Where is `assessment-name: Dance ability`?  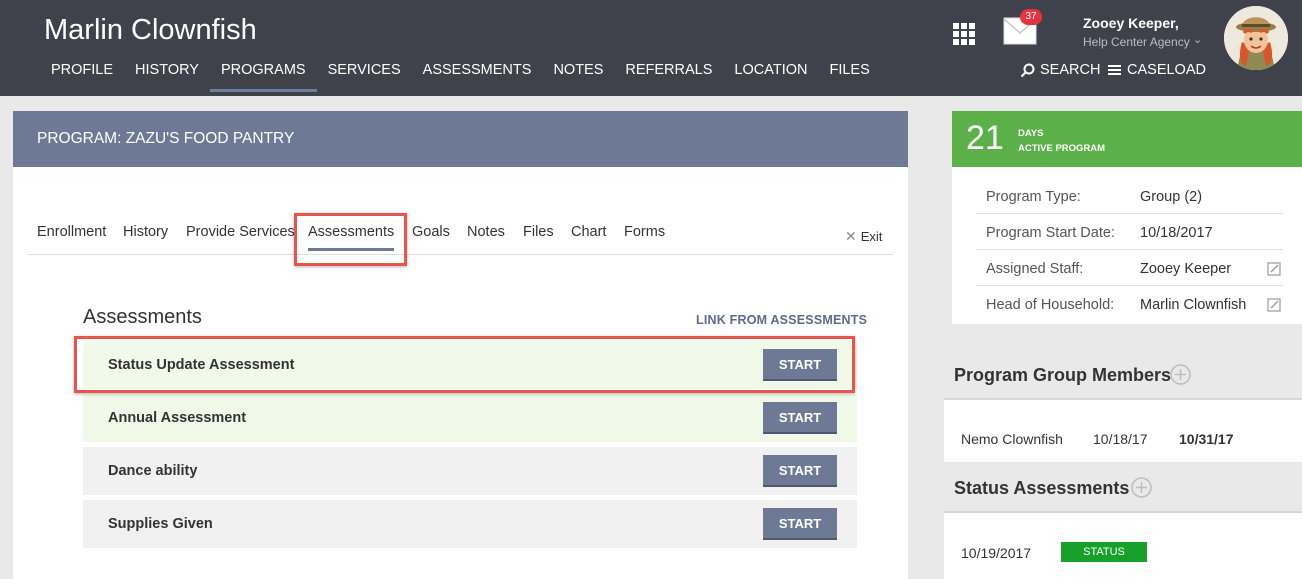 assessment-name: Dance ability is located at coordinates (153, 471).